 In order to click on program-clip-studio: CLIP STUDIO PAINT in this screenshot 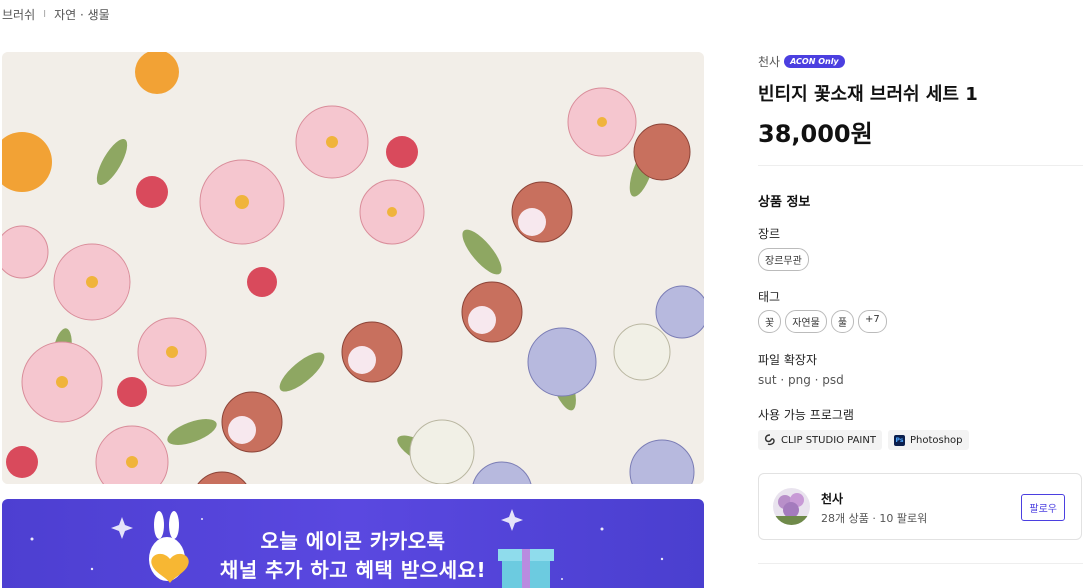, I will do `click(820, 440)`.